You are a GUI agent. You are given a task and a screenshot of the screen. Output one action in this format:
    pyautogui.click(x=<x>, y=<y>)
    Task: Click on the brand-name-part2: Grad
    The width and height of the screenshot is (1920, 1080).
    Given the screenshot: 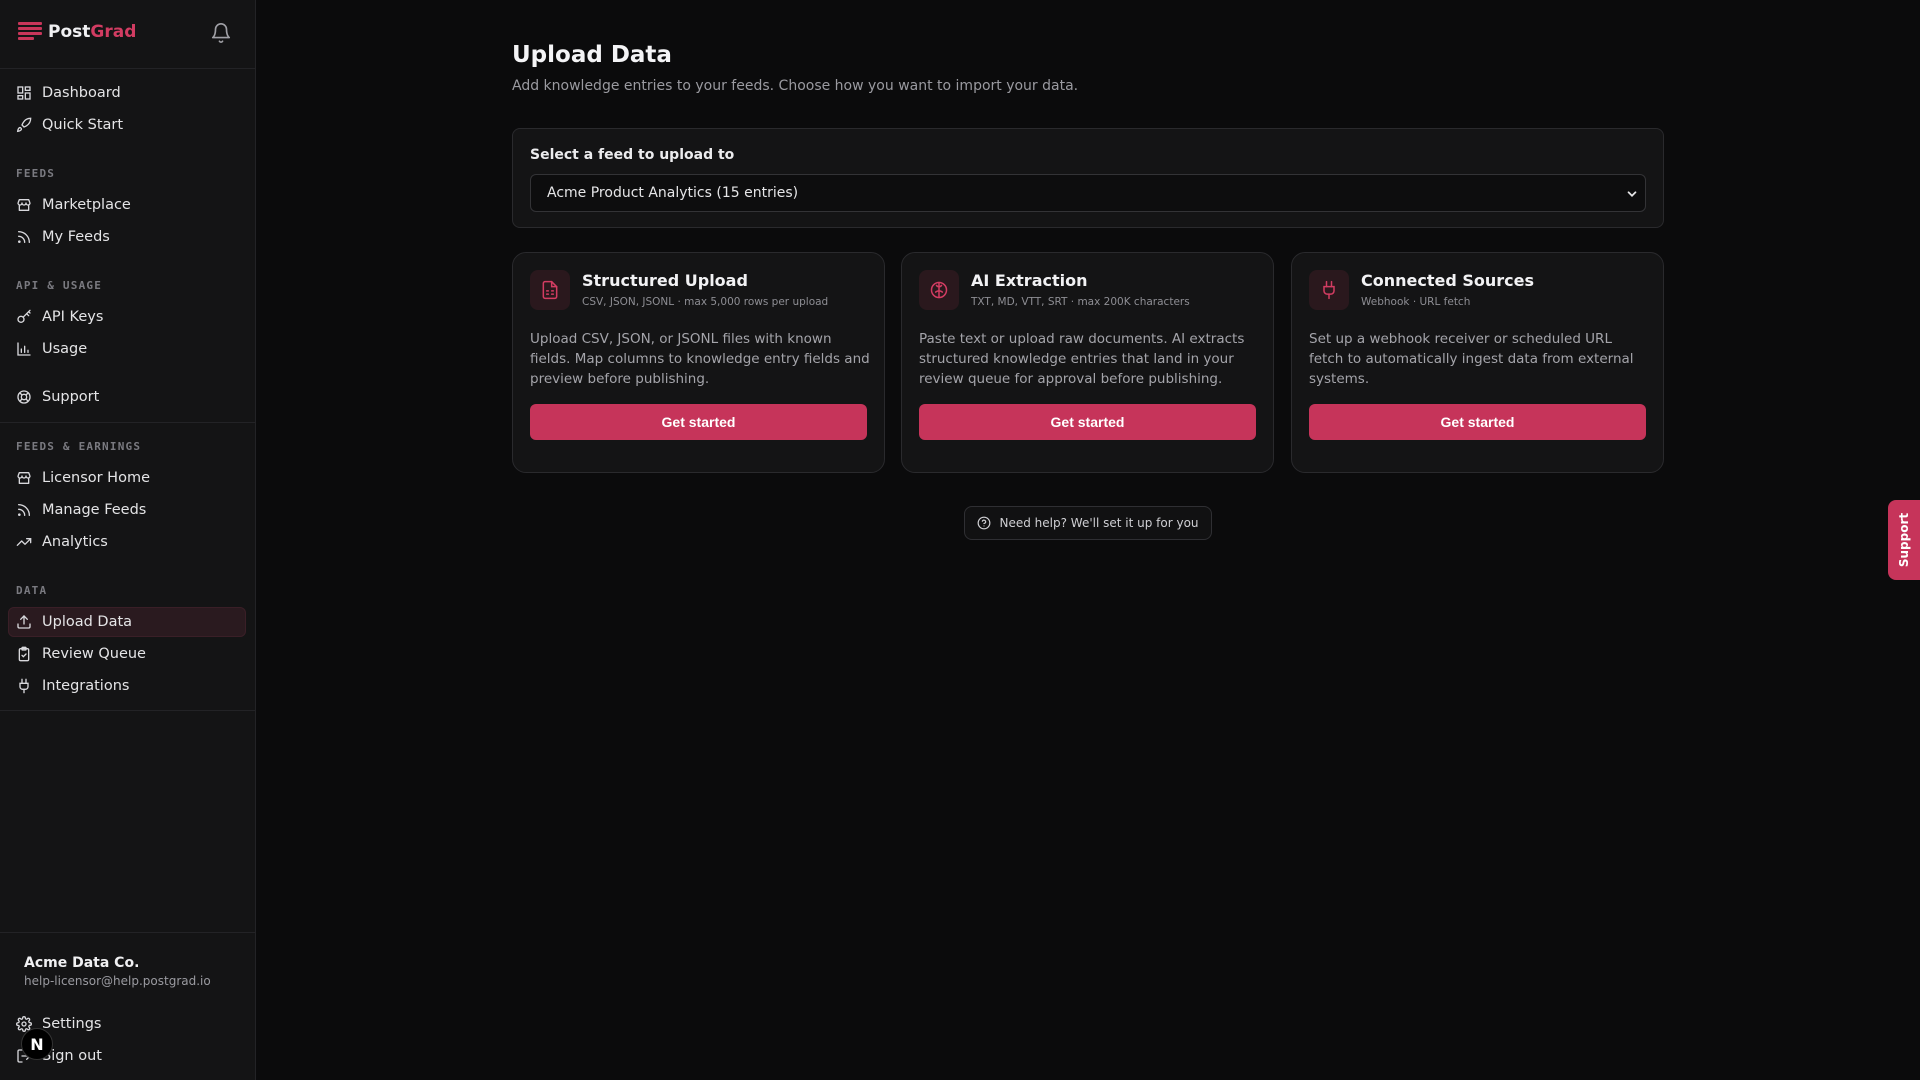 What is the action you would take?
    pyautogui.click(x=113, y=32)
    